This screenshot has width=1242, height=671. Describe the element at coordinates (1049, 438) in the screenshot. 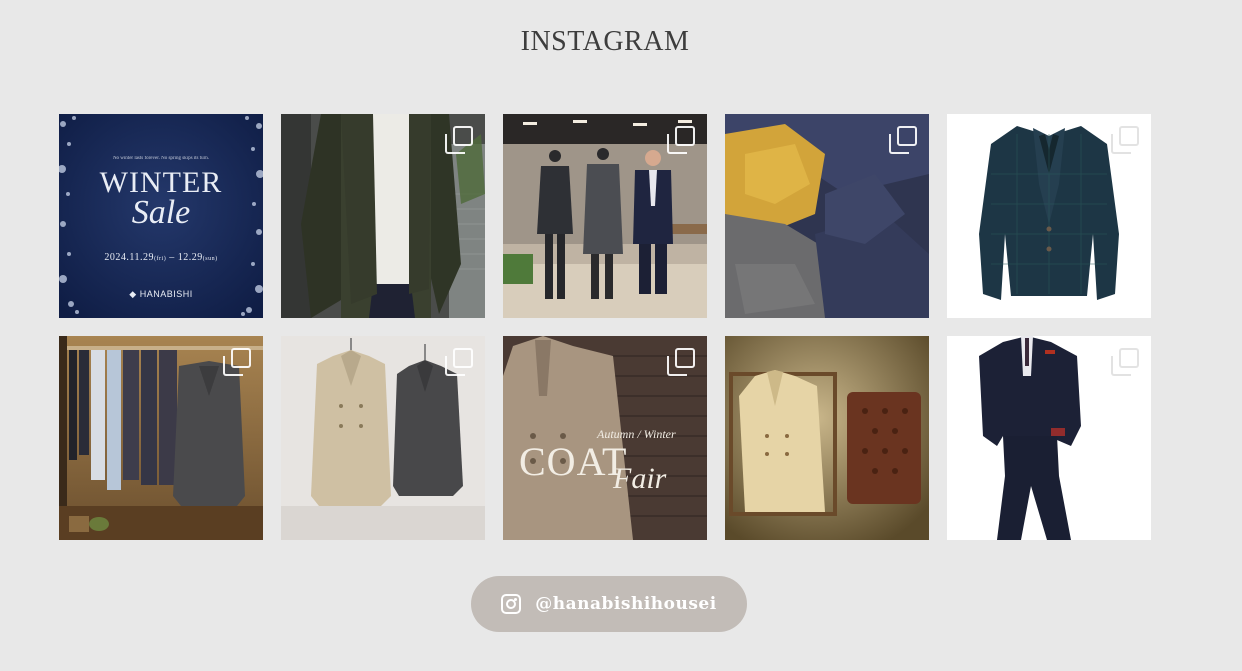

I see `post-navy-suit` at that location.